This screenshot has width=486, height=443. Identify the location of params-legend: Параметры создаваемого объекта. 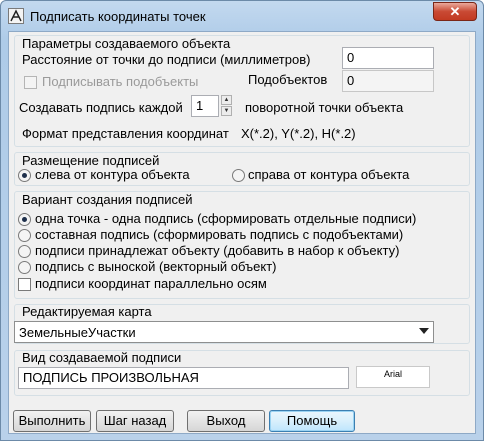
(126, 43).